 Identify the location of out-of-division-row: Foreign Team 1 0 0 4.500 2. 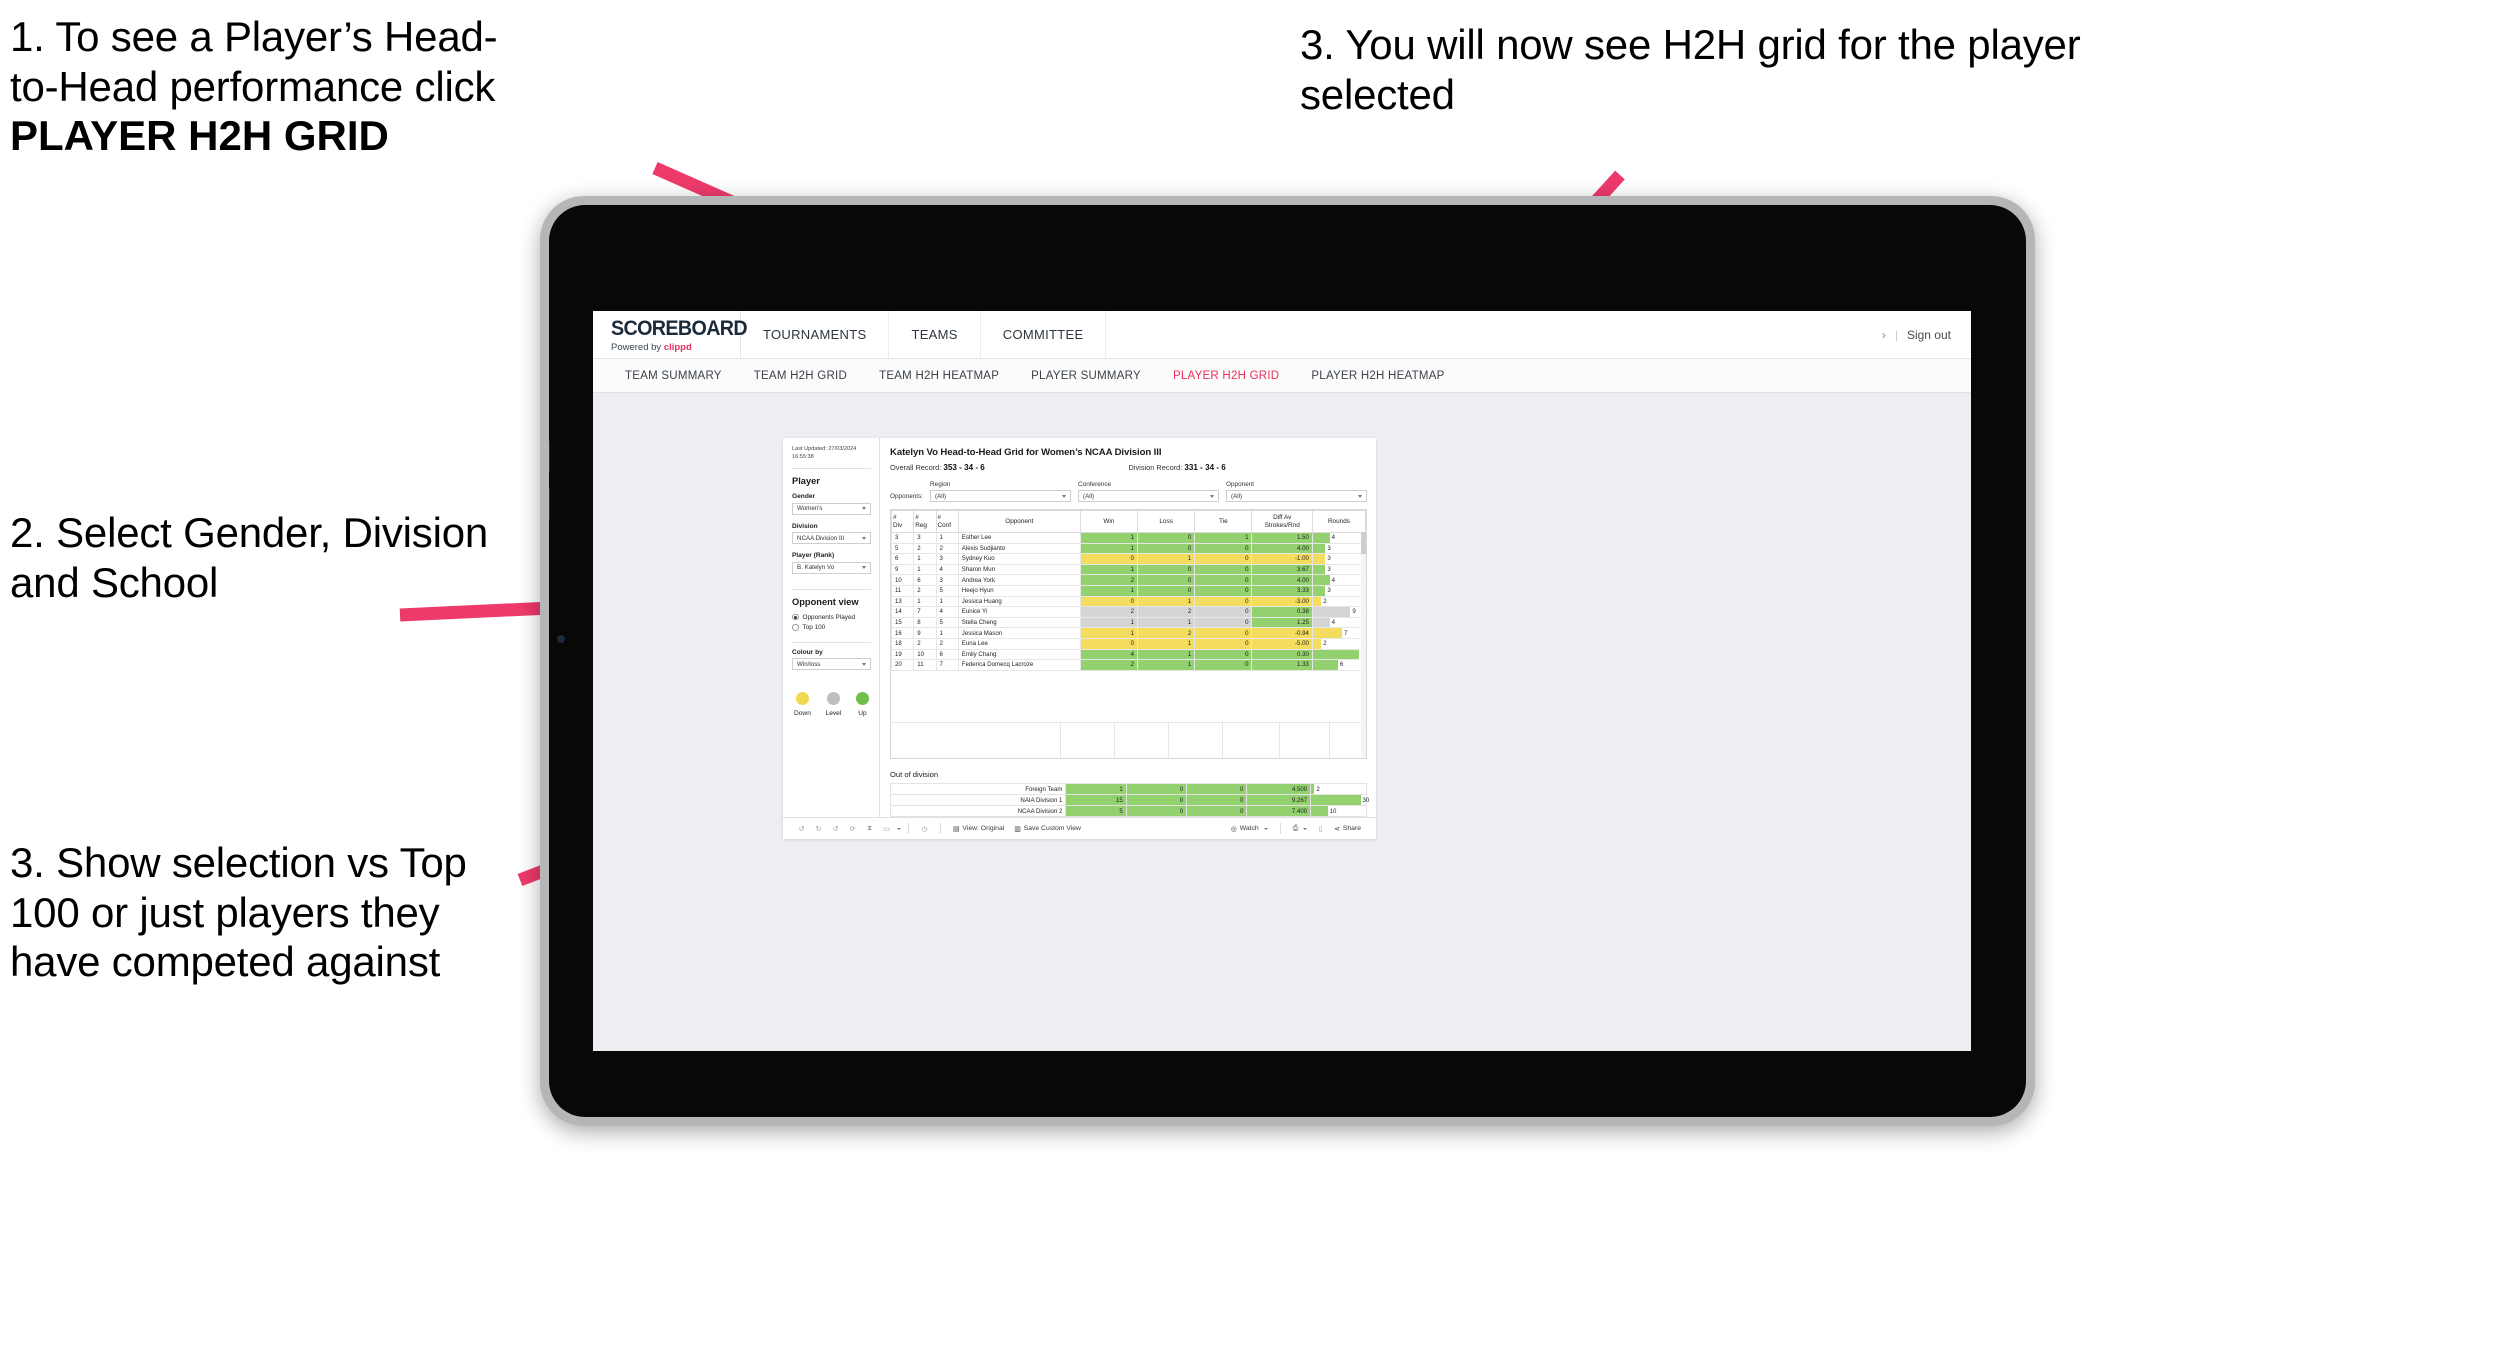
(1128, 789).